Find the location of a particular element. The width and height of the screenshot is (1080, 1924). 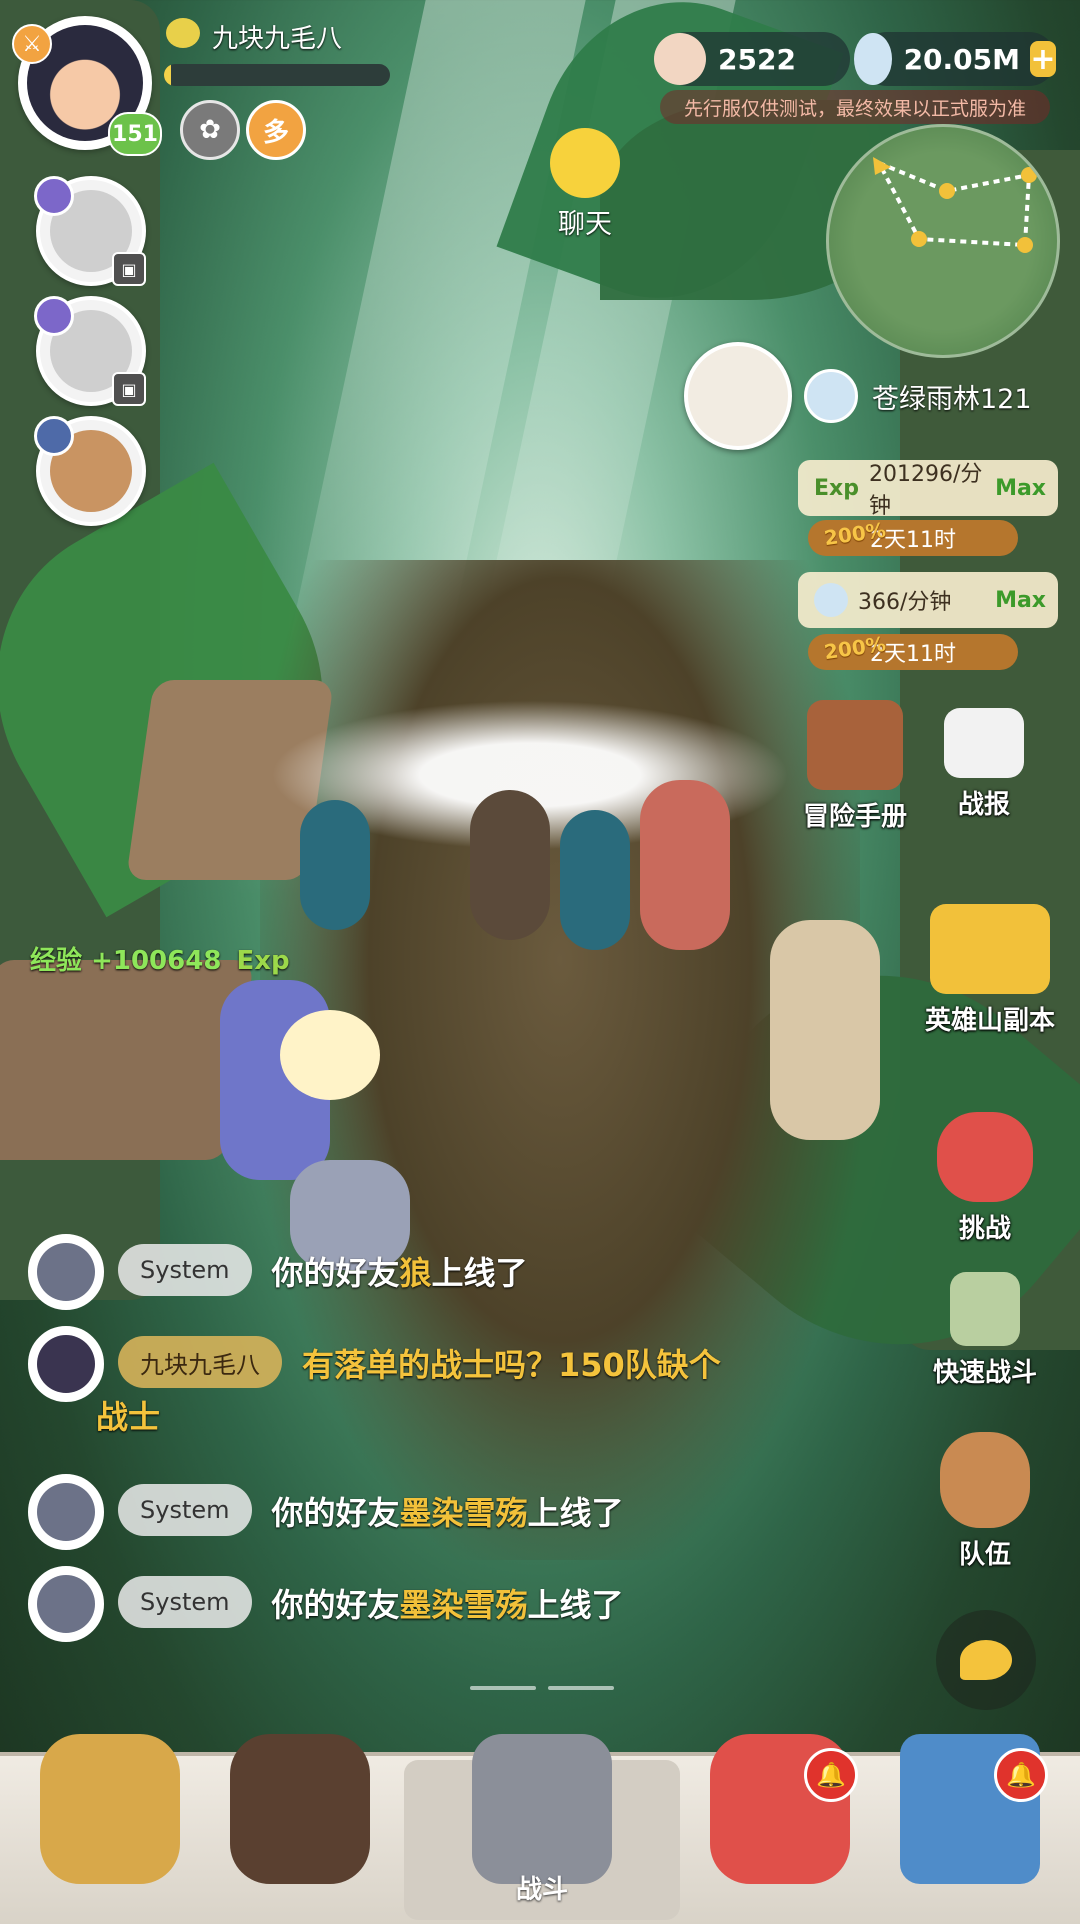

exp-rate-value: 201296/分钟 is located at coordinates (925, 490).